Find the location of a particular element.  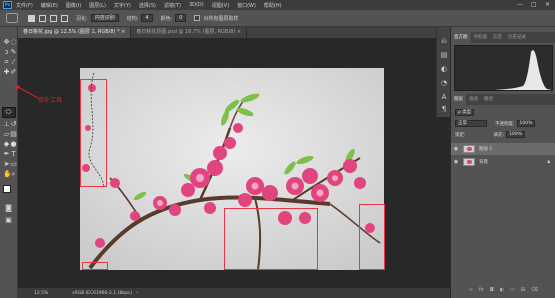

status-arrow-icon: › is located at coordinates (137, 293).